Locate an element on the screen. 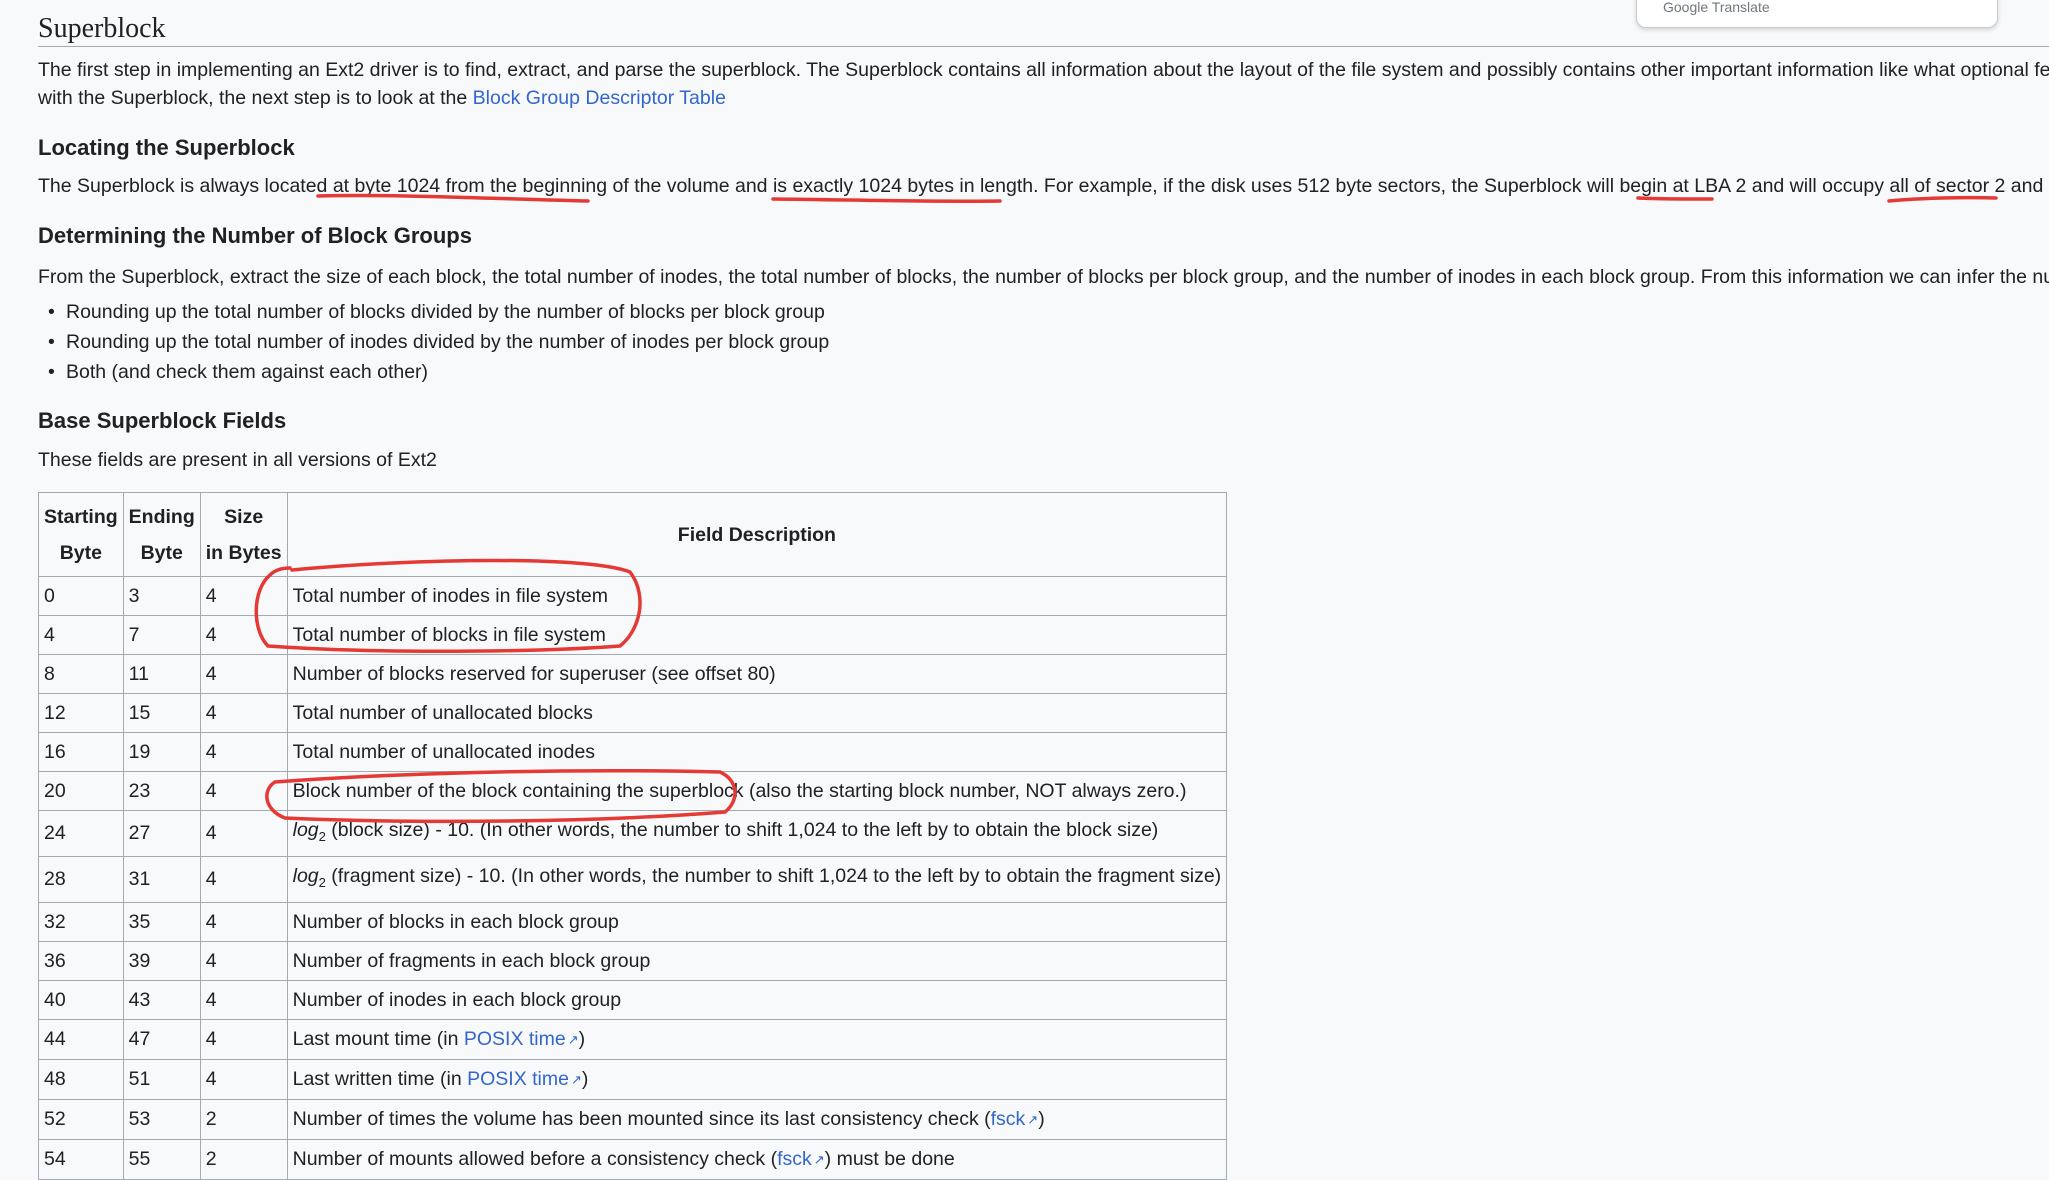  cell-starting-byte: 40 is located at coordinates (81, 999).